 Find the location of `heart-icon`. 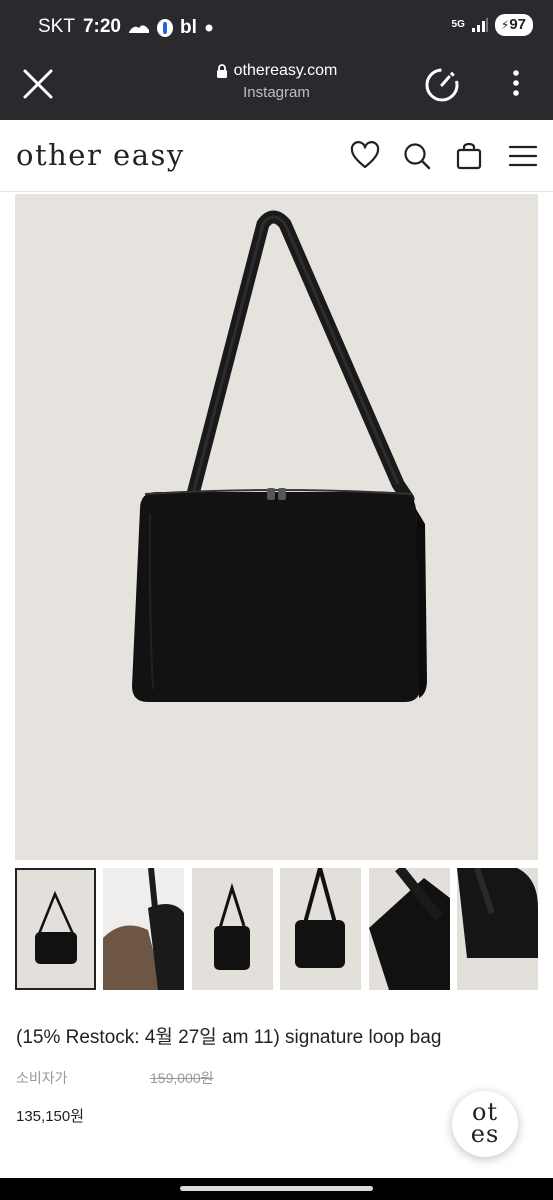

heart-icon is located at coordinates (365, 155).